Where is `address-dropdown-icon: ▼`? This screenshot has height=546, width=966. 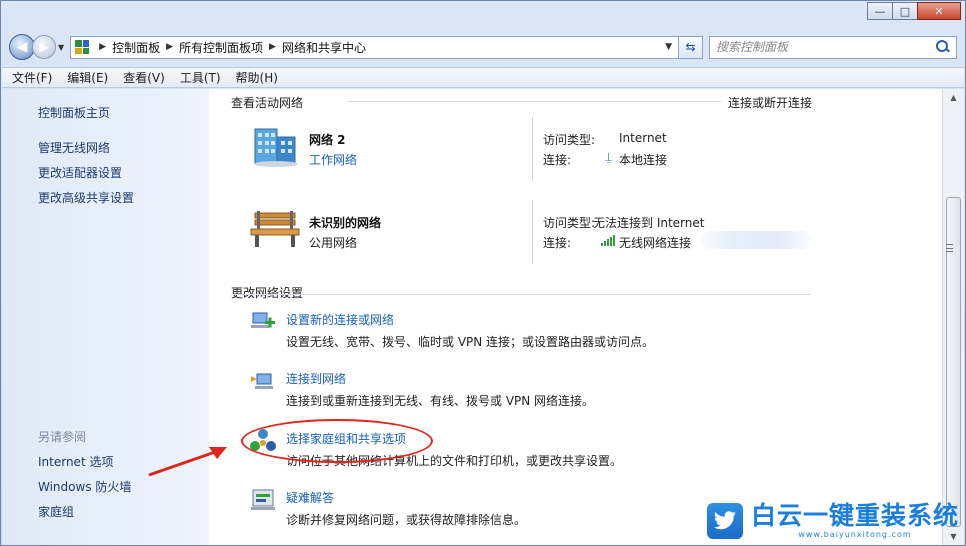
address-dropdown-icon: ▼ is located at coordinates (668, 47).